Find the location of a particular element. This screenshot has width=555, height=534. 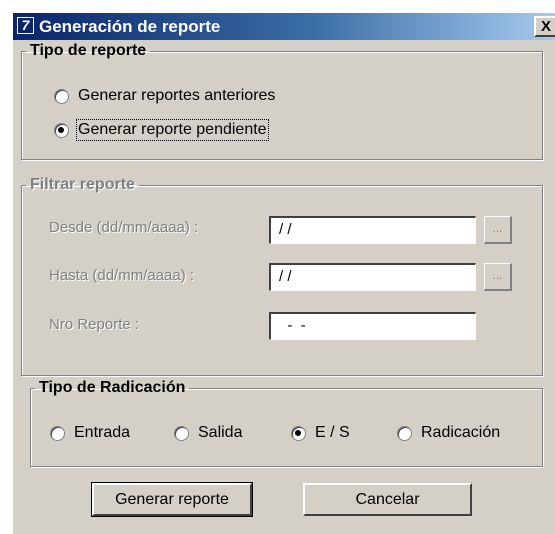

radio-previous-reports: Generar reportes anteriores is located at coordinates (164, 96).